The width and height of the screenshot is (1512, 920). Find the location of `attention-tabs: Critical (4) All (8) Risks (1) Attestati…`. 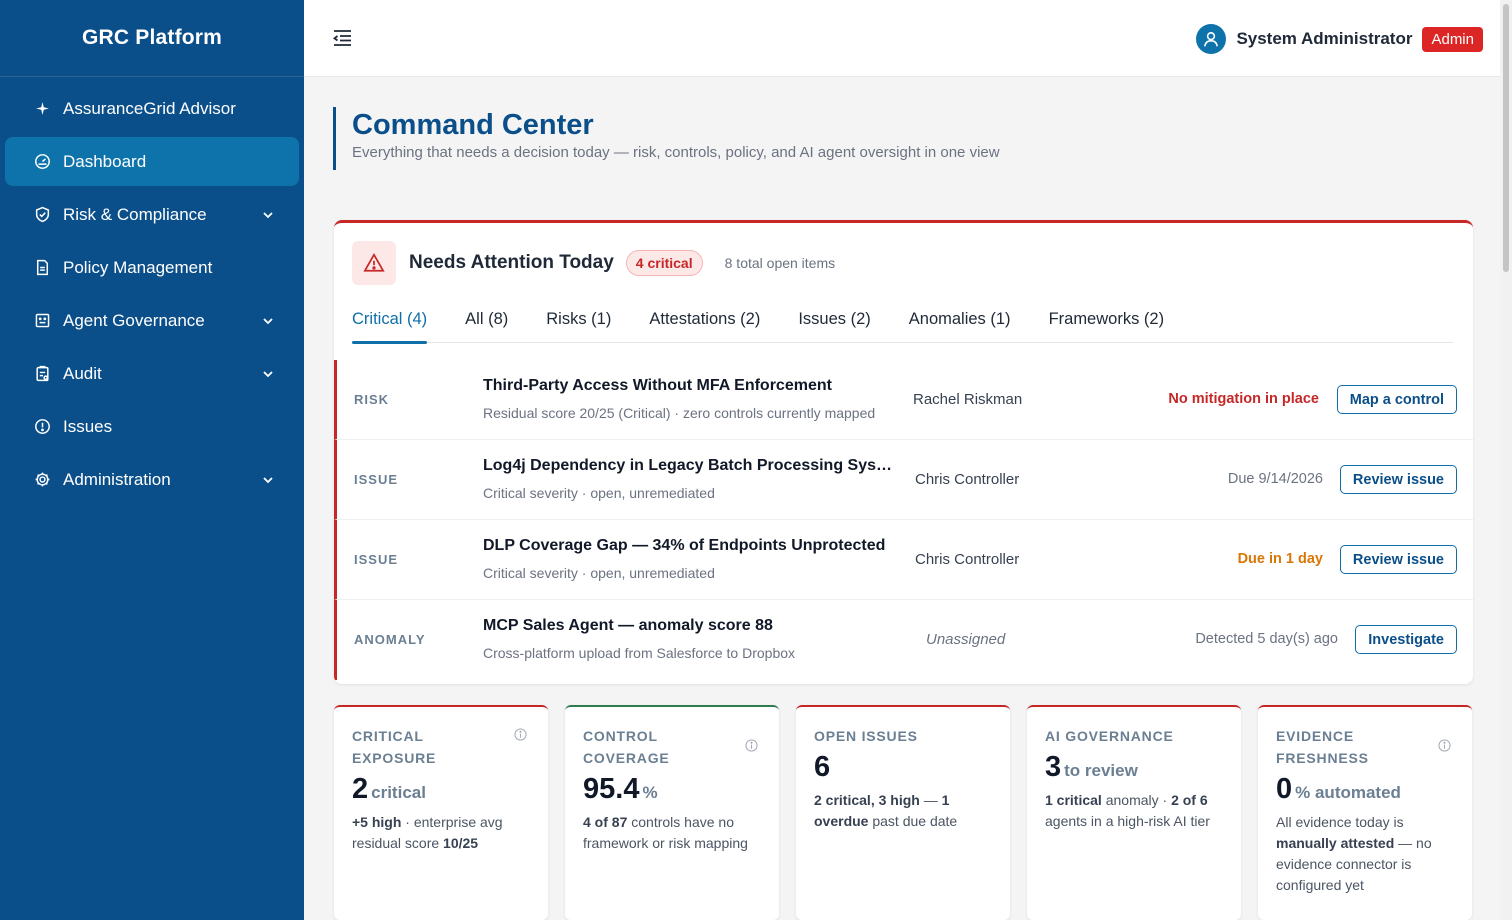

attention-tabs: Critical (4) All (8) Risks (1) Attestati… is located at coordinates (902, 324).